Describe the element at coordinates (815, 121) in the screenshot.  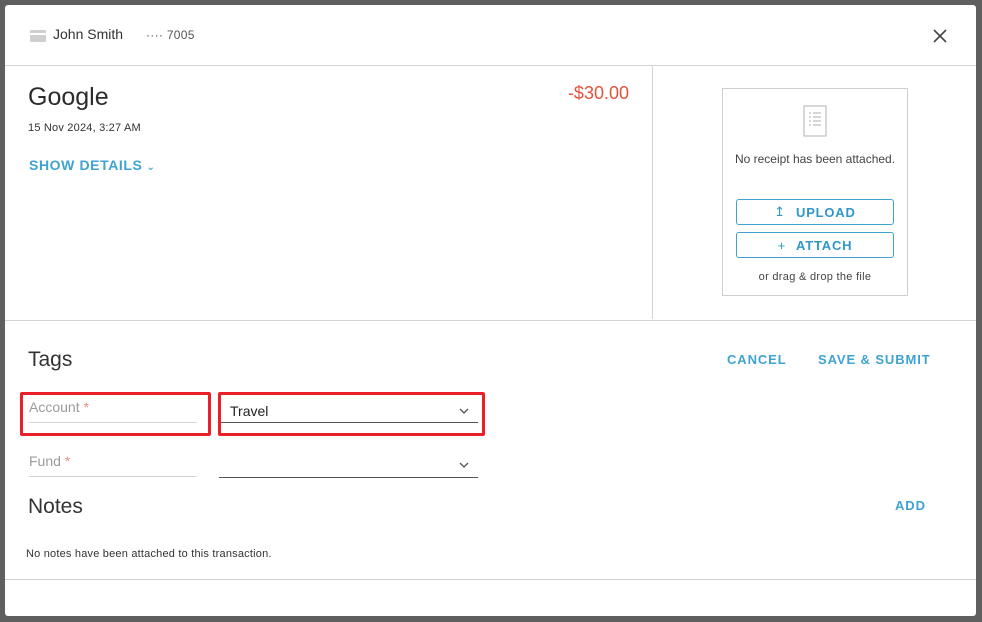
I see `receipt-icon` at that location.